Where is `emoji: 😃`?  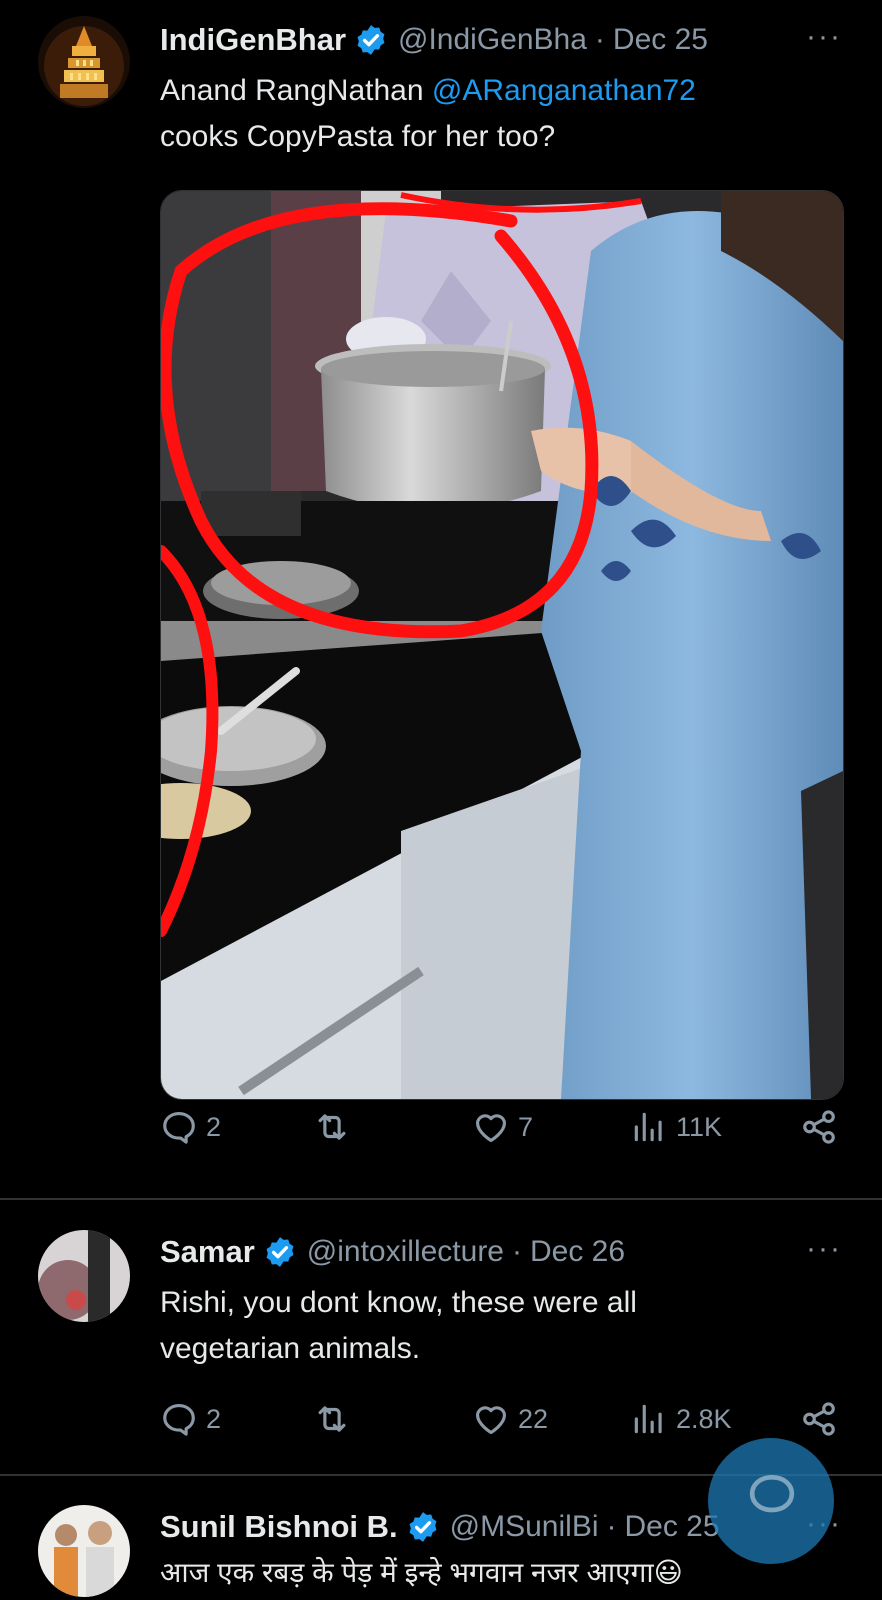
emoji: 😃 is located at coordinates (668, 1572).